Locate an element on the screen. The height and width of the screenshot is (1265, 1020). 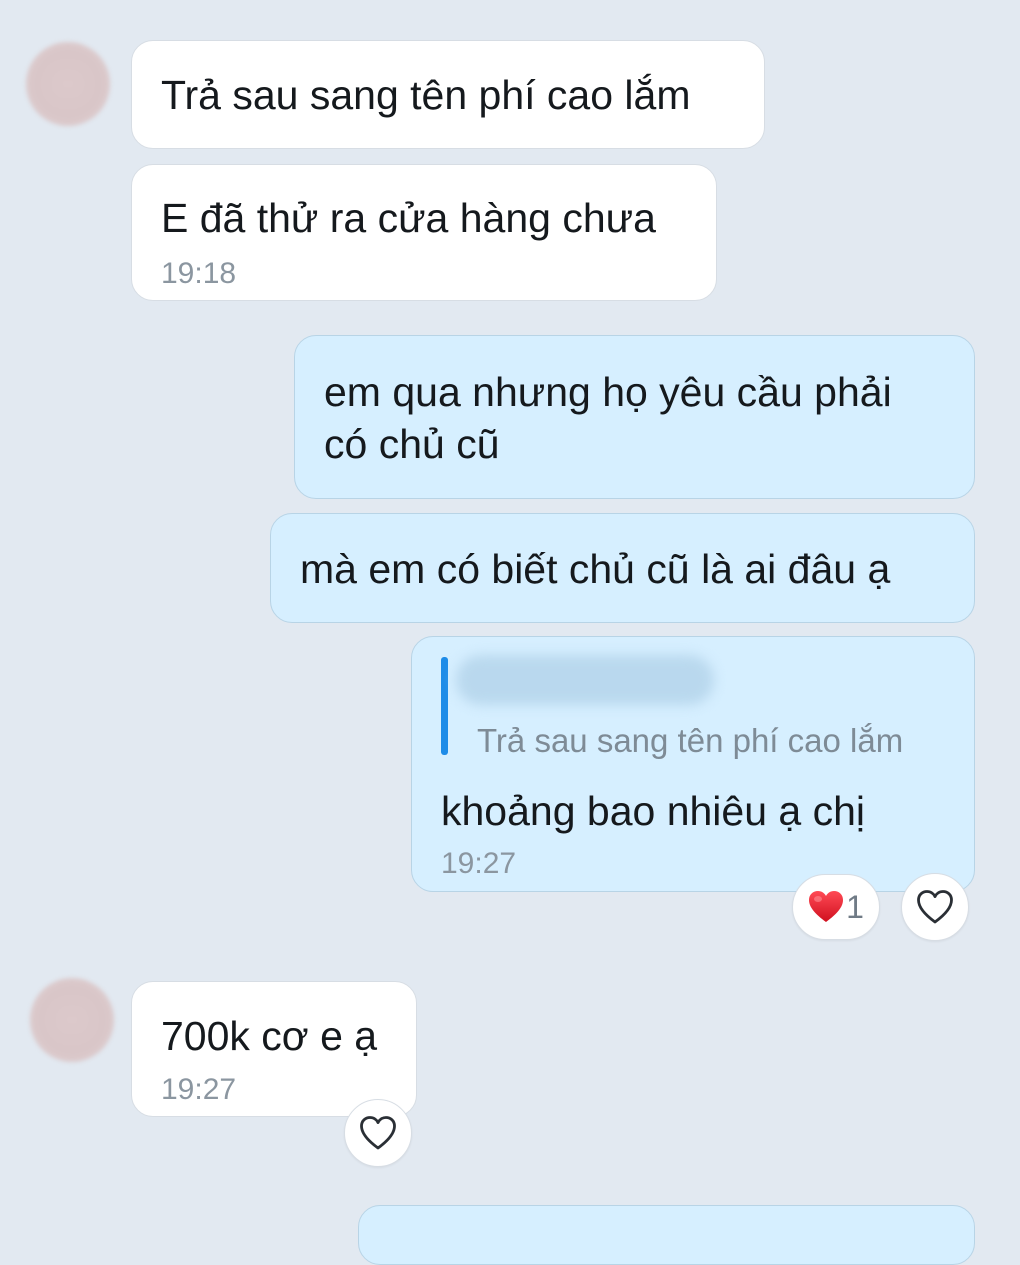
reaction-summary: 1 is located at coordinates (836, 907).